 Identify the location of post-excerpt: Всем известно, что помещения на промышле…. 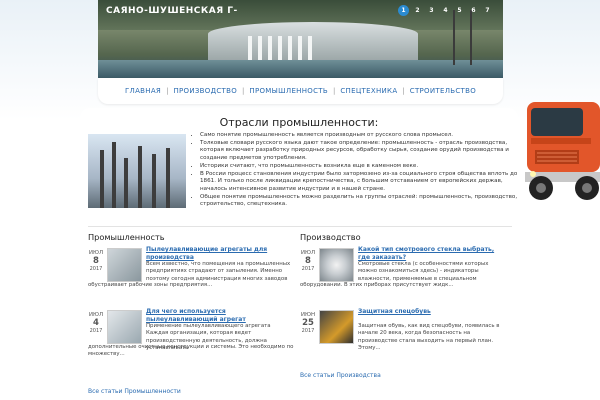
(218, 271).